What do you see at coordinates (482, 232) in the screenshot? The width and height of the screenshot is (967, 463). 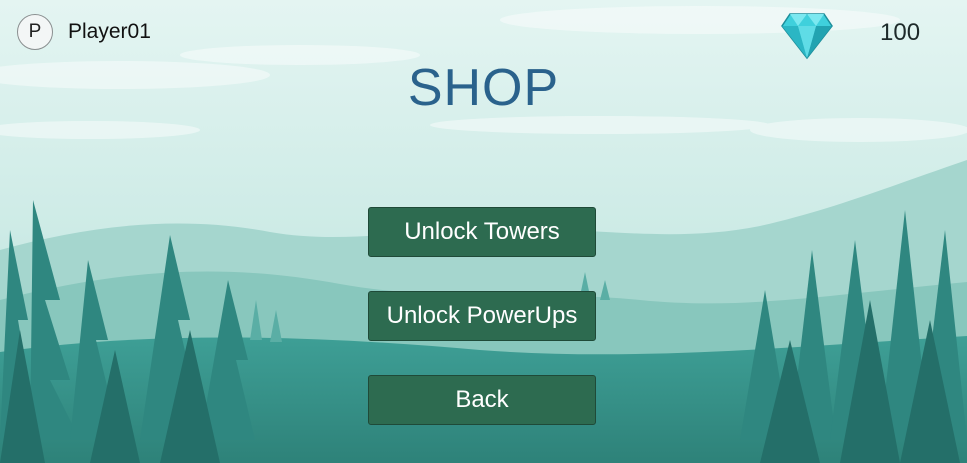 I see `unlock-towers-button: Unlock Towers` at bounding box center [482, 232].